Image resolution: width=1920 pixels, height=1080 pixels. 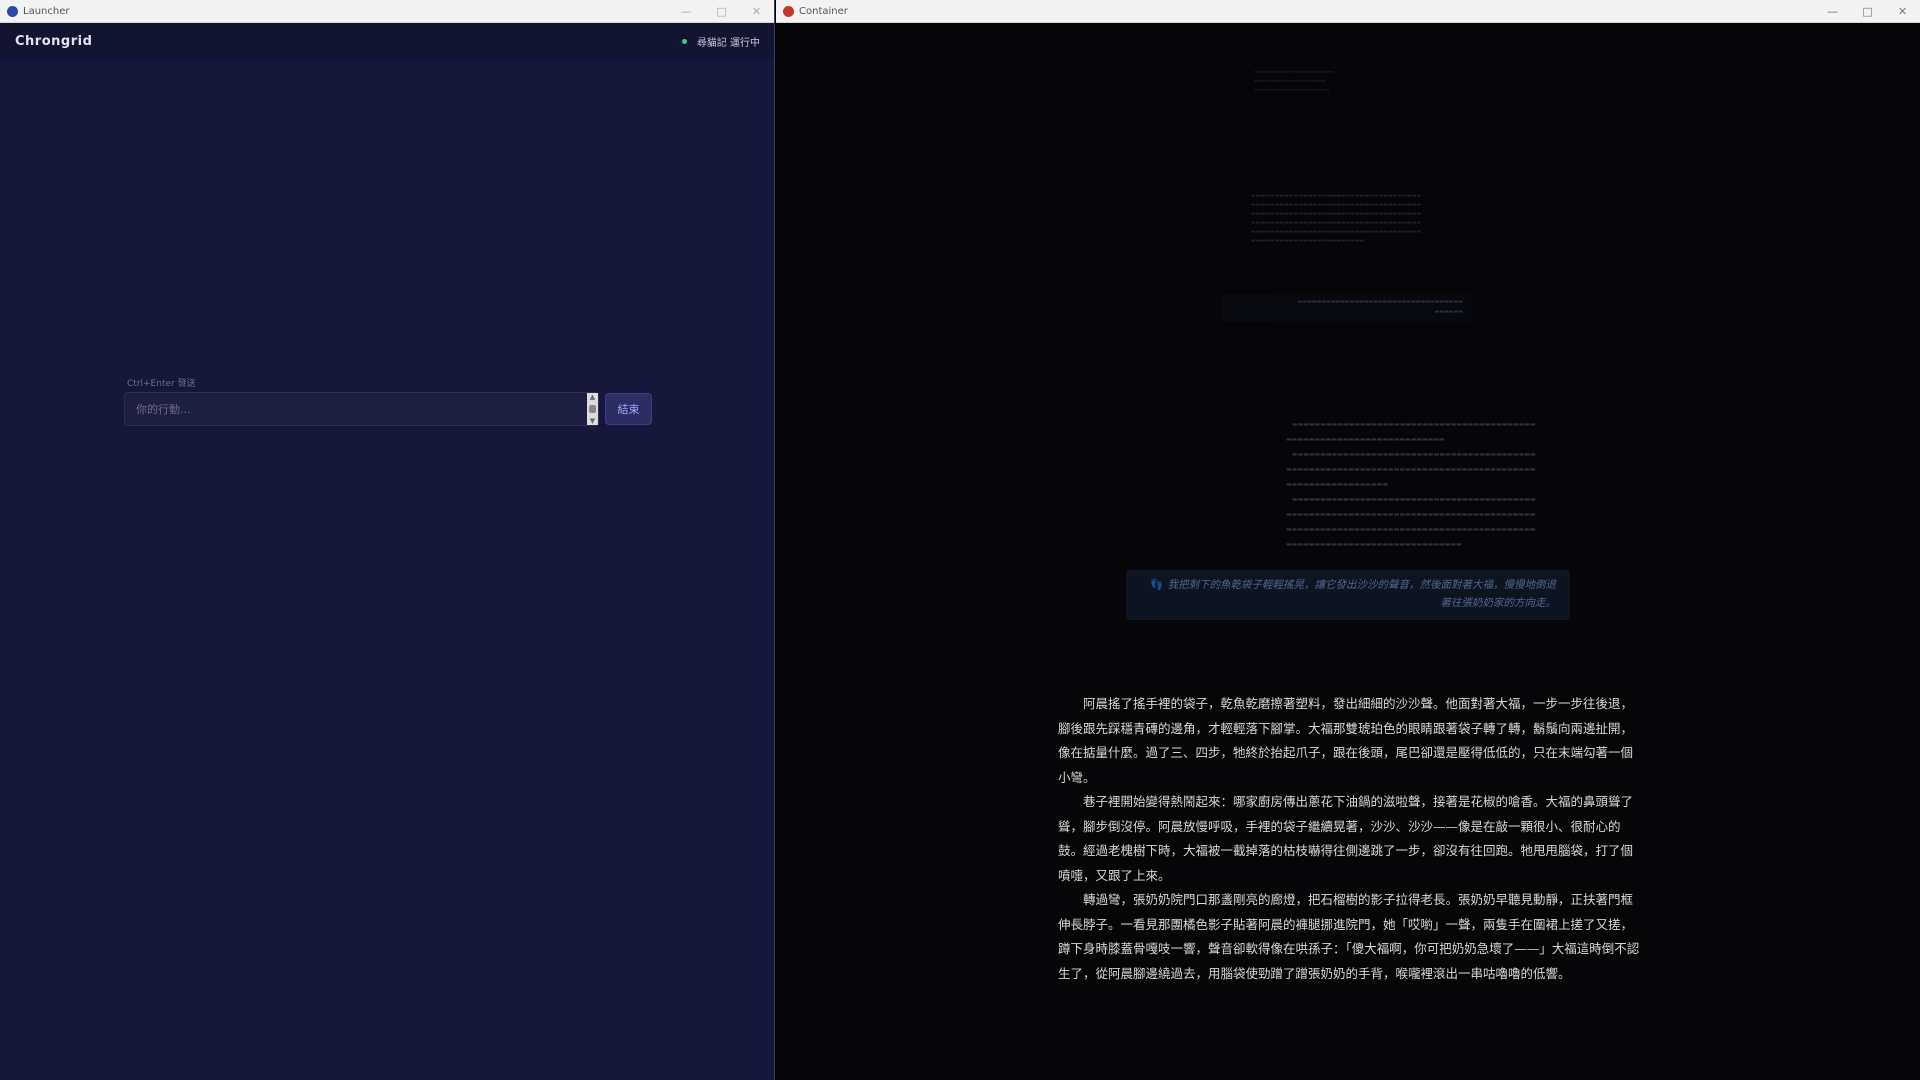 What do you see at coordinates (628, 409) in the screenshot?
I see `end-button: 結束` at bounding box center [628, 409].